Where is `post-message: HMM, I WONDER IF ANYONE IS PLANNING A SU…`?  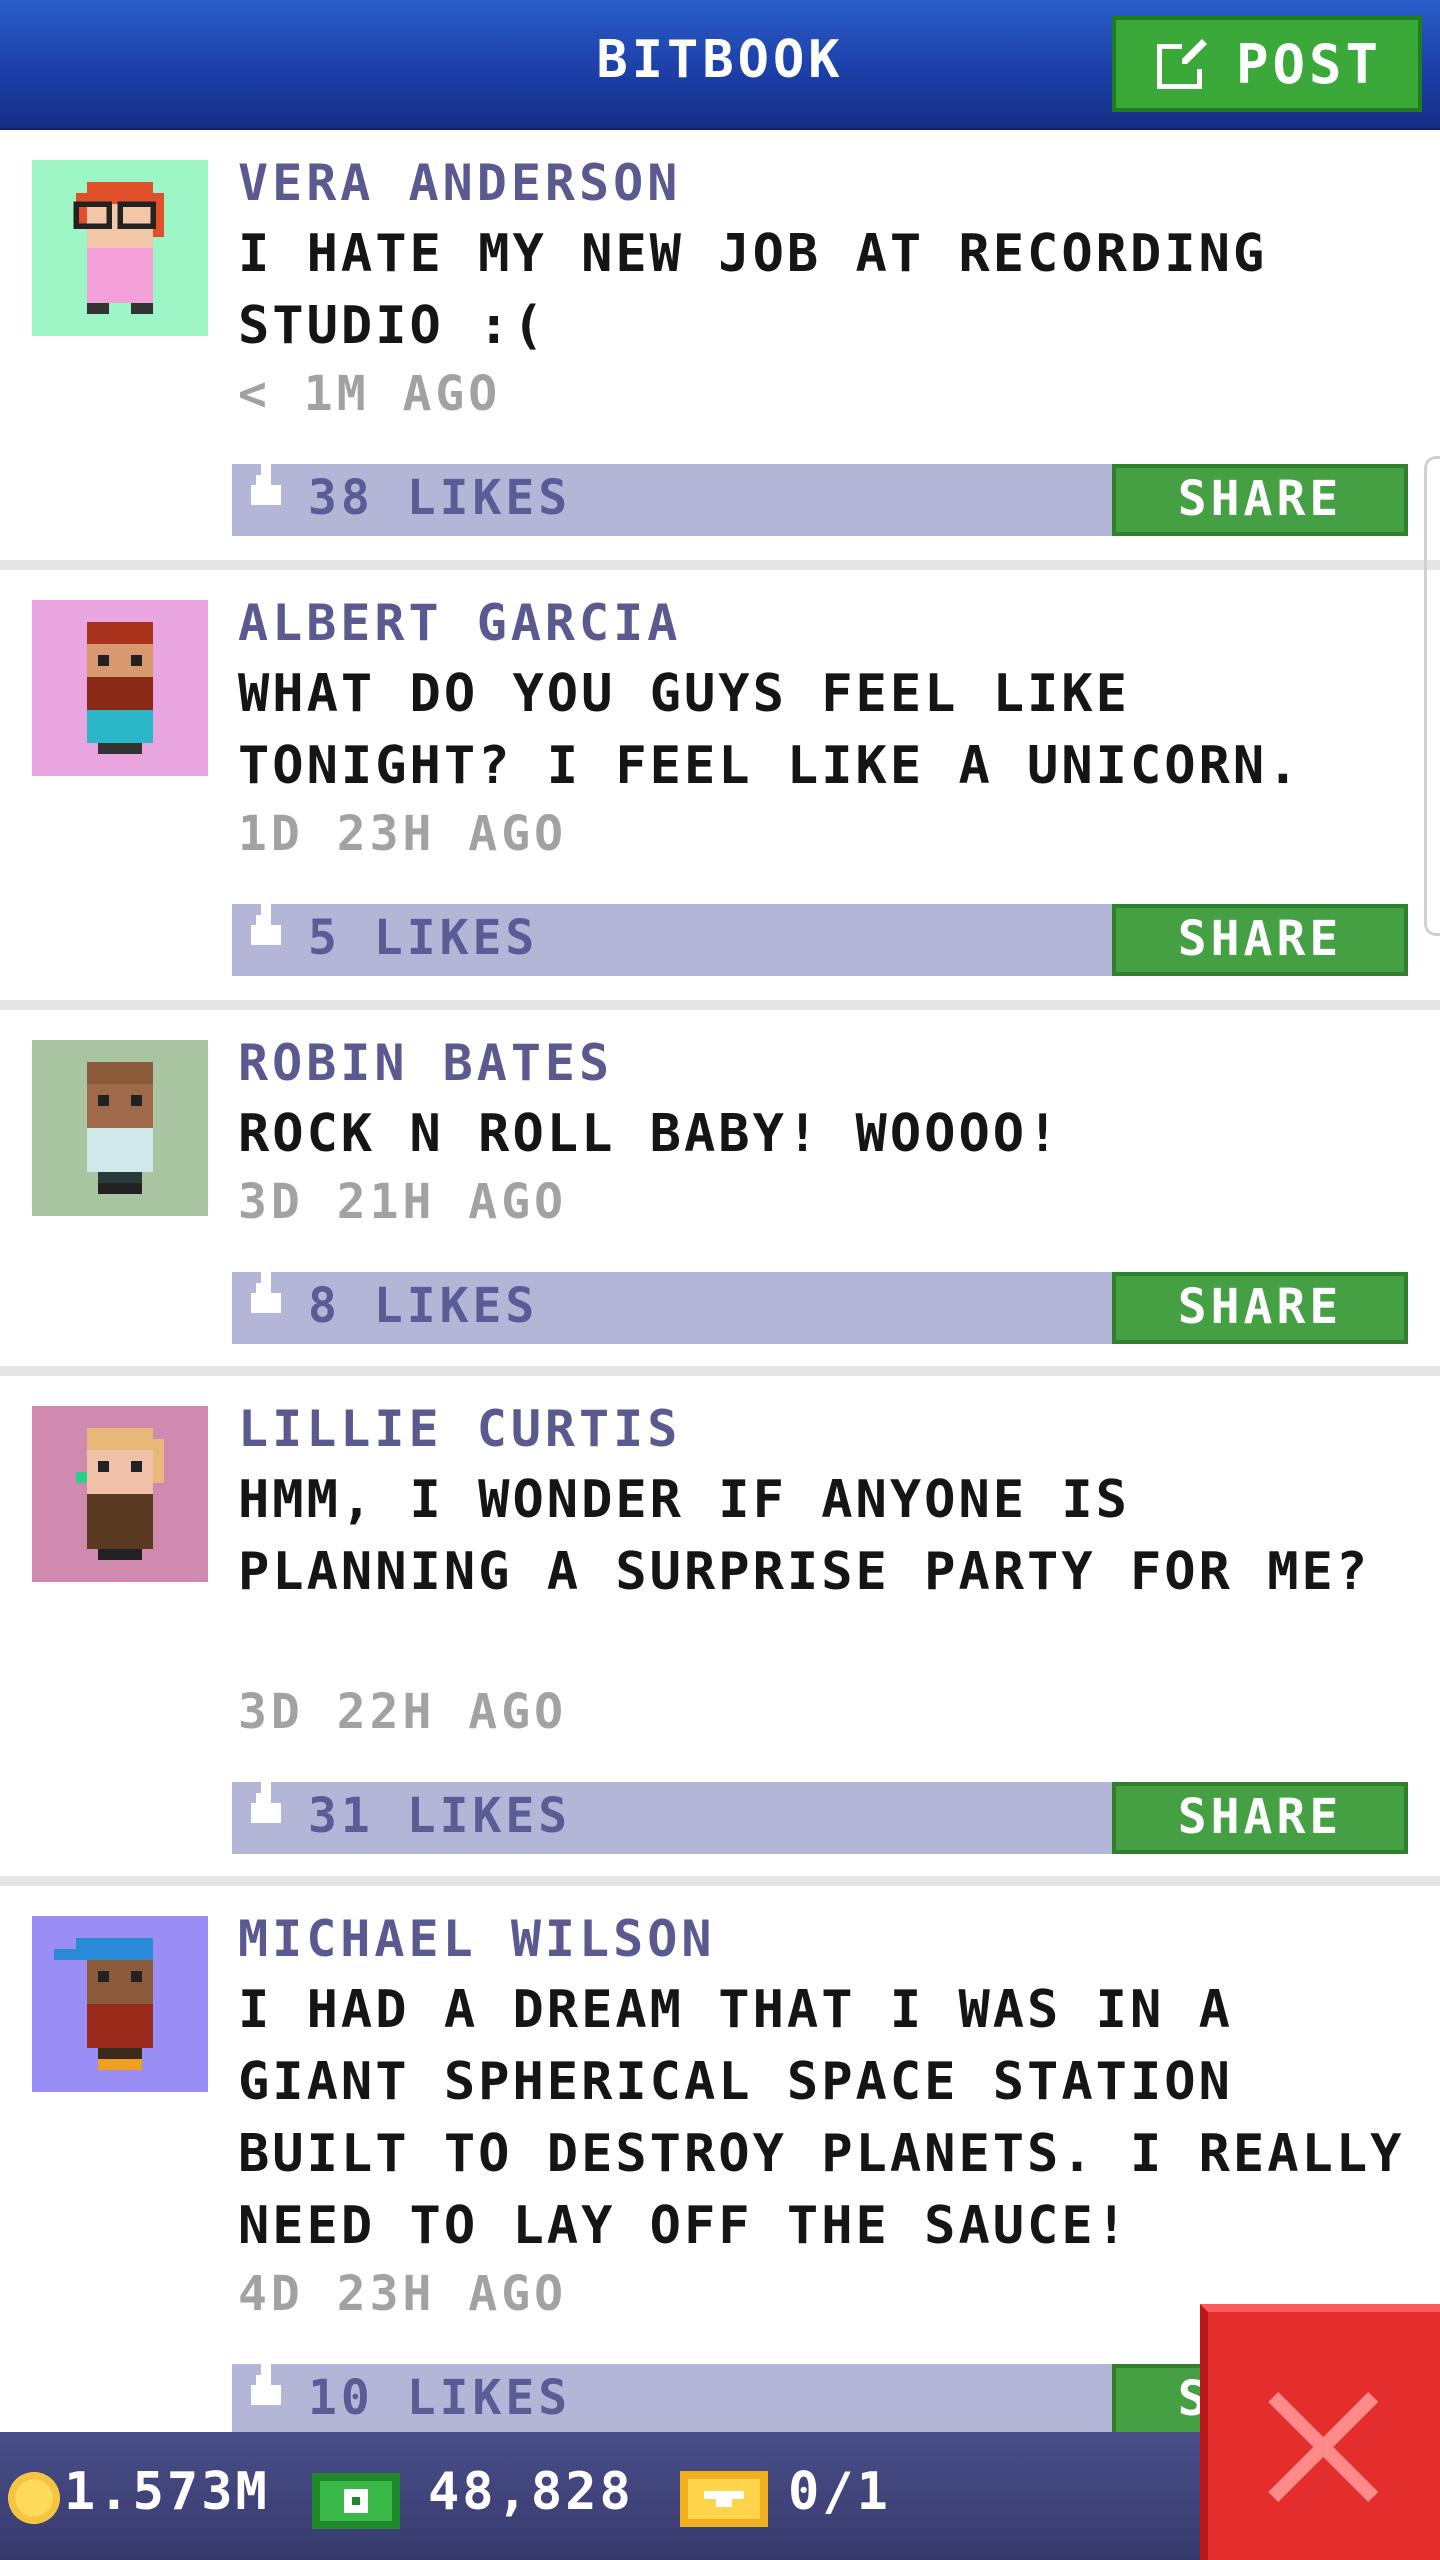 post-message: HMM, I WONDER IF ANYONE IS PLANNING A SU… is located at coordinates (804, 1536).